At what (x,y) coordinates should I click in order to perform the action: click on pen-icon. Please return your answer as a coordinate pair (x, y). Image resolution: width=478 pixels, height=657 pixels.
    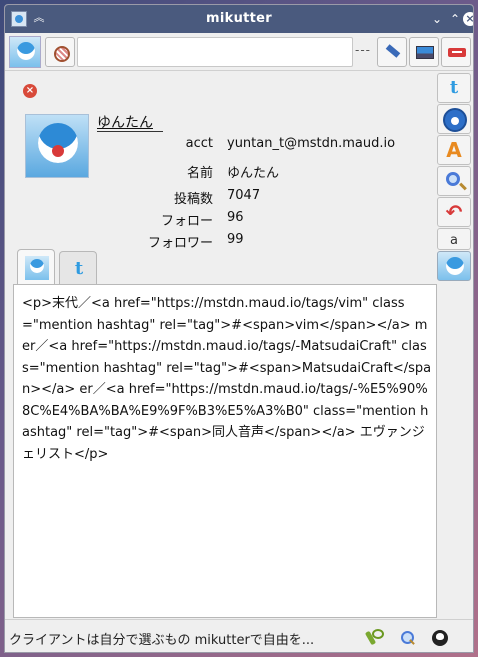
    Looking at the image, I should click on (393, 51).